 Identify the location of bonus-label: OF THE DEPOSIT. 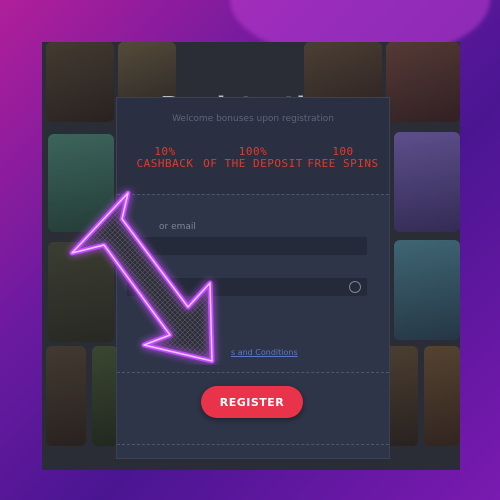
(253, 163).